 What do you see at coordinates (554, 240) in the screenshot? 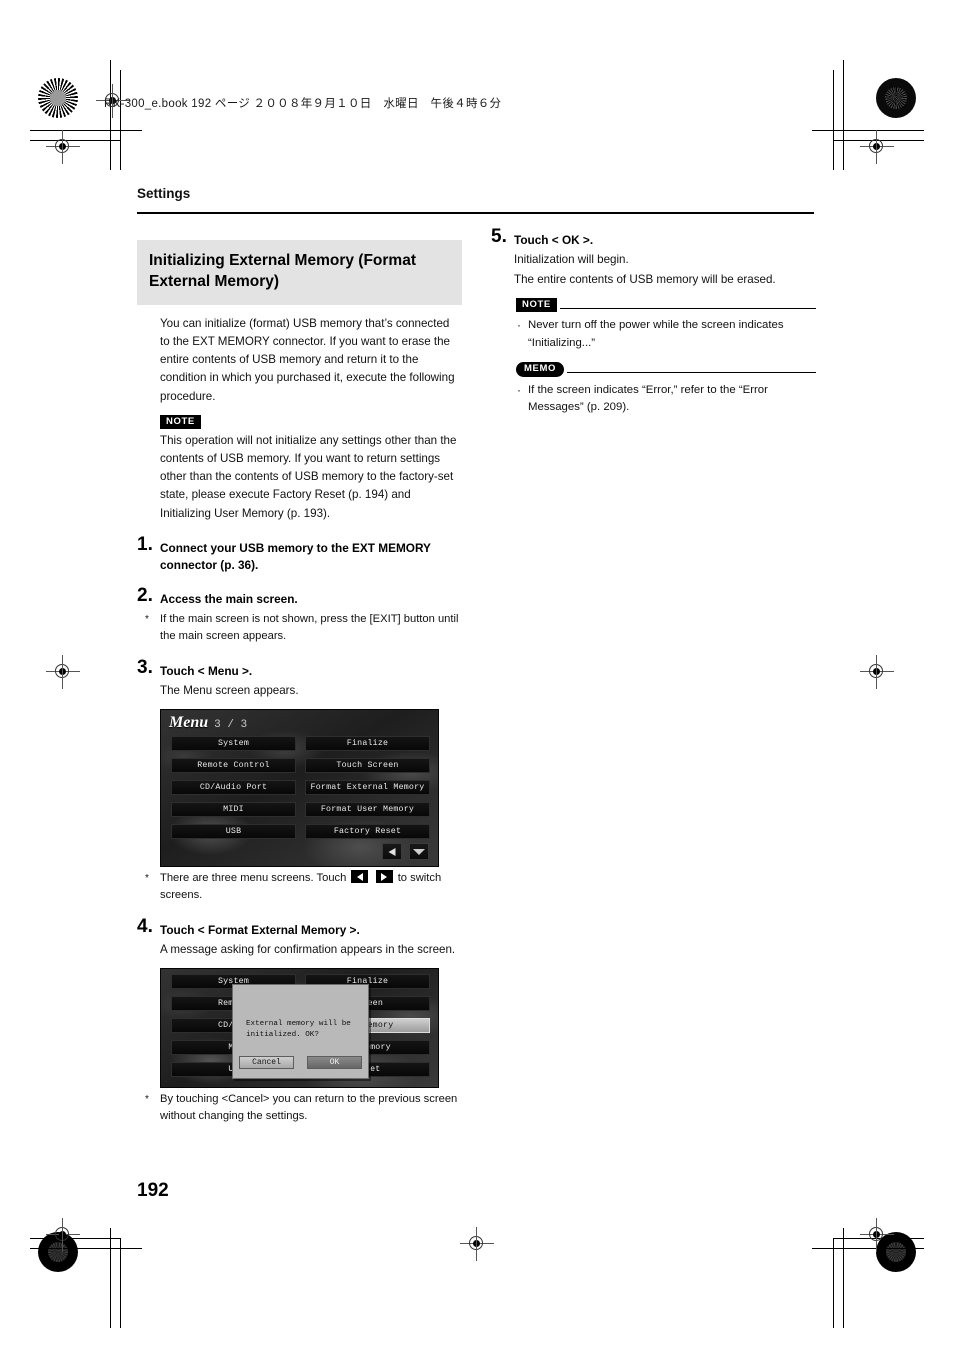
I see `step-5-title: Touch < OK >.` at bounding box center [554, 240].